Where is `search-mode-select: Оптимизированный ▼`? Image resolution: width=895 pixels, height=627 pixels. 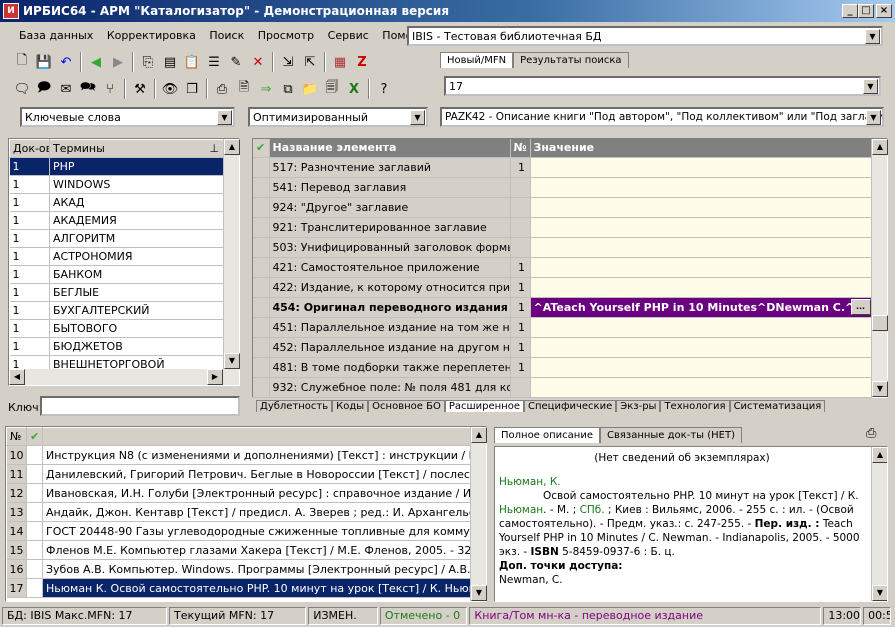 search-mode-select: Оптимизированный ▼ is located at coordinates (338, 117).